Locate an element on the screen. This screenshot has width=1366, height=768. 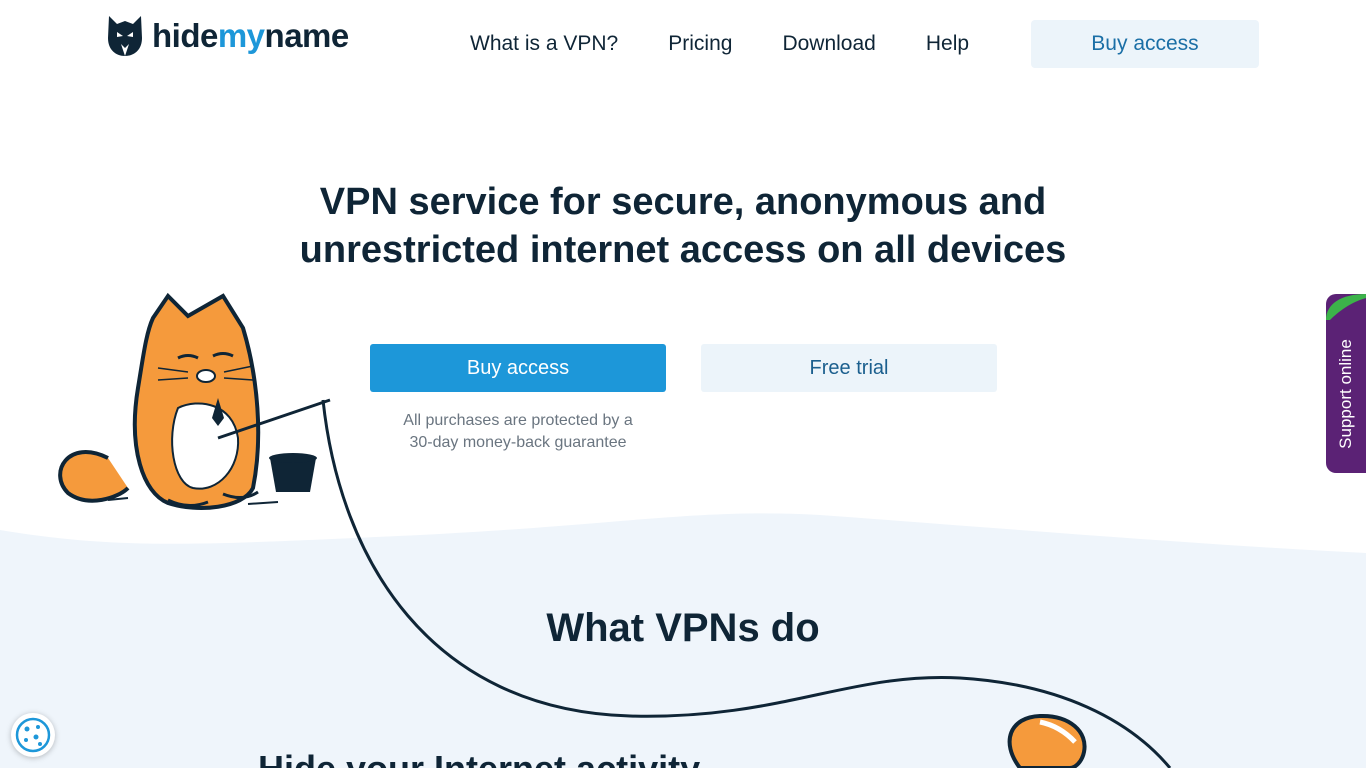
logo-text: hidemyname is located at coordinates (250, 35).